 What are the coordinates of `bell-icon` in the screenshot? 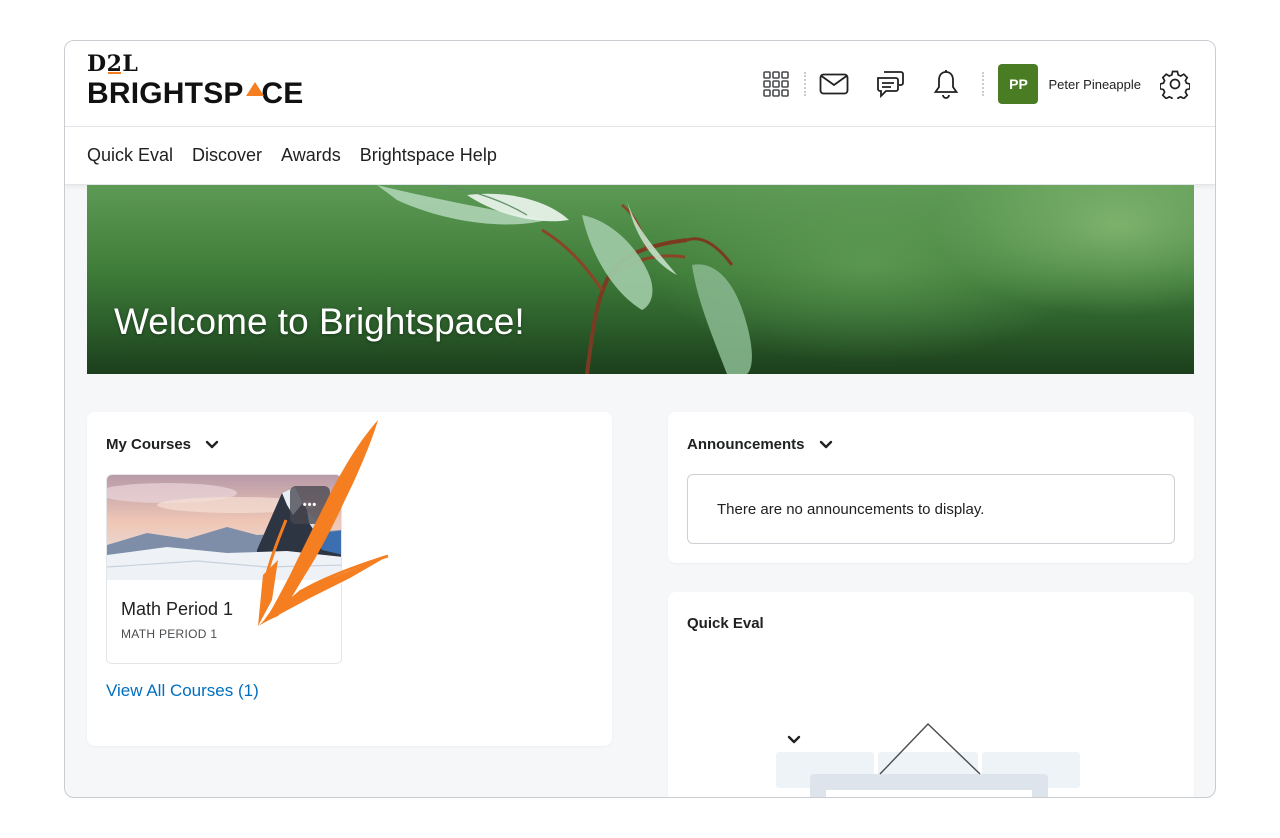 It's located at (946, 84).